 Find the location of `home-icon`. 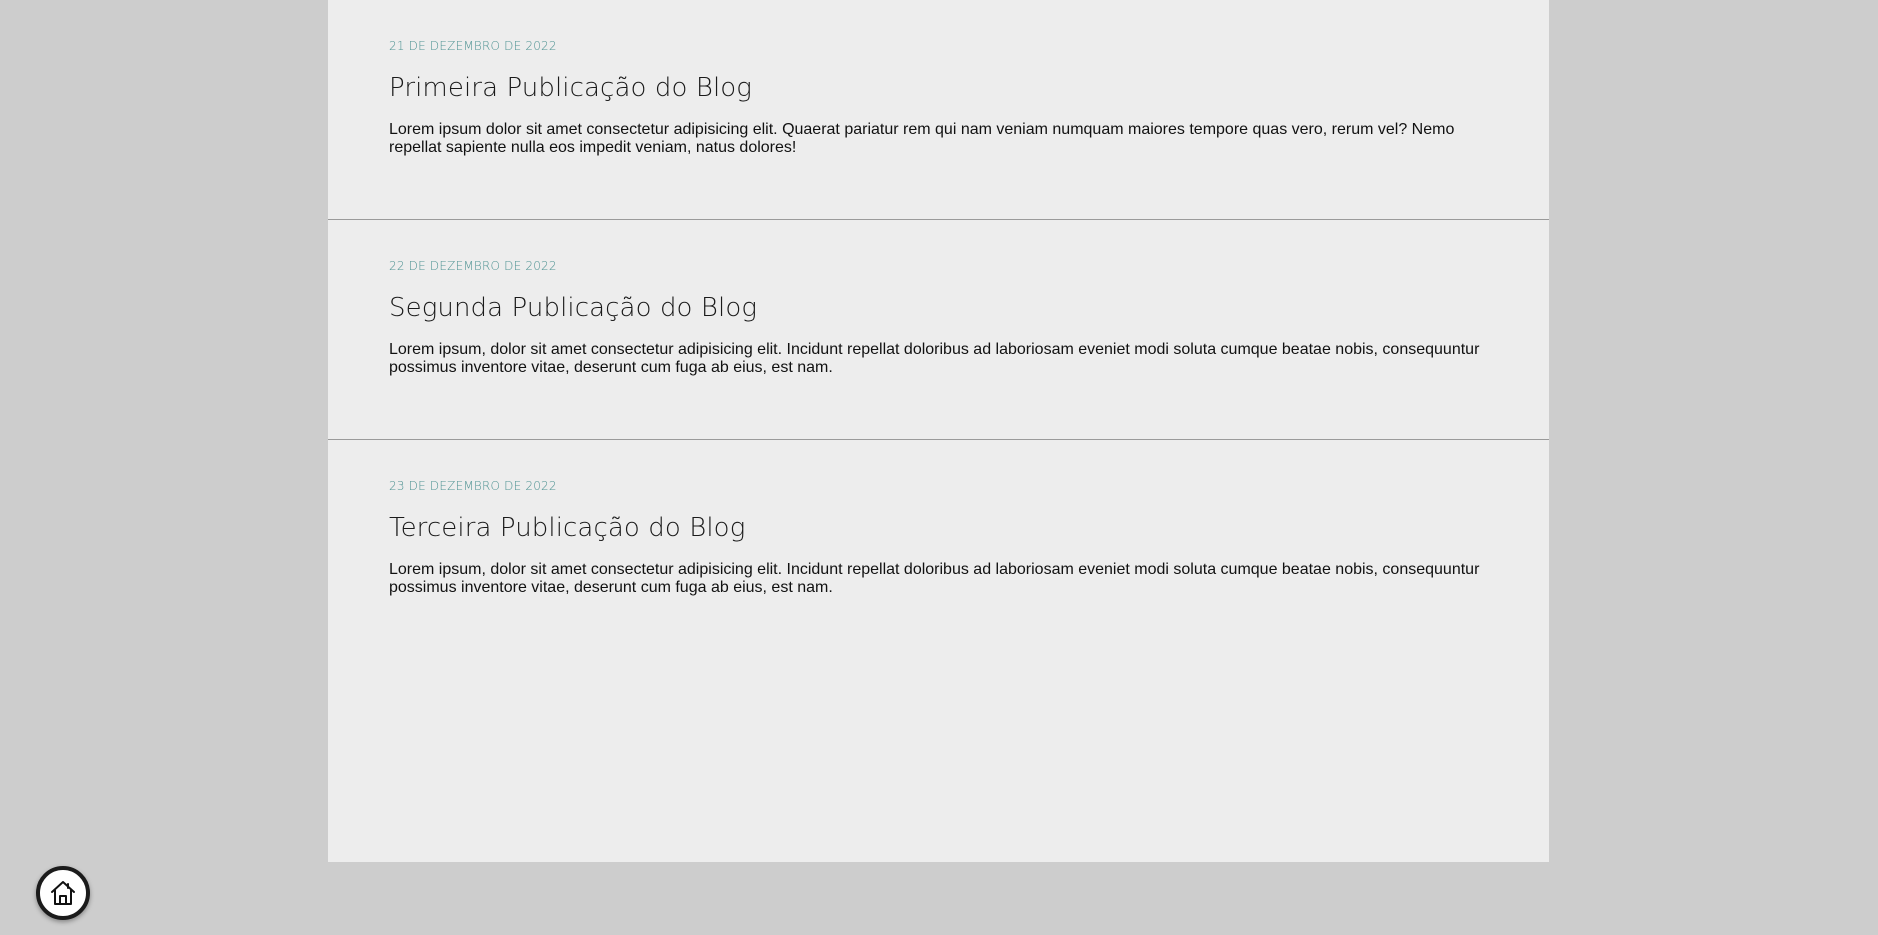

home-icon is located at coordinates (63, 893).